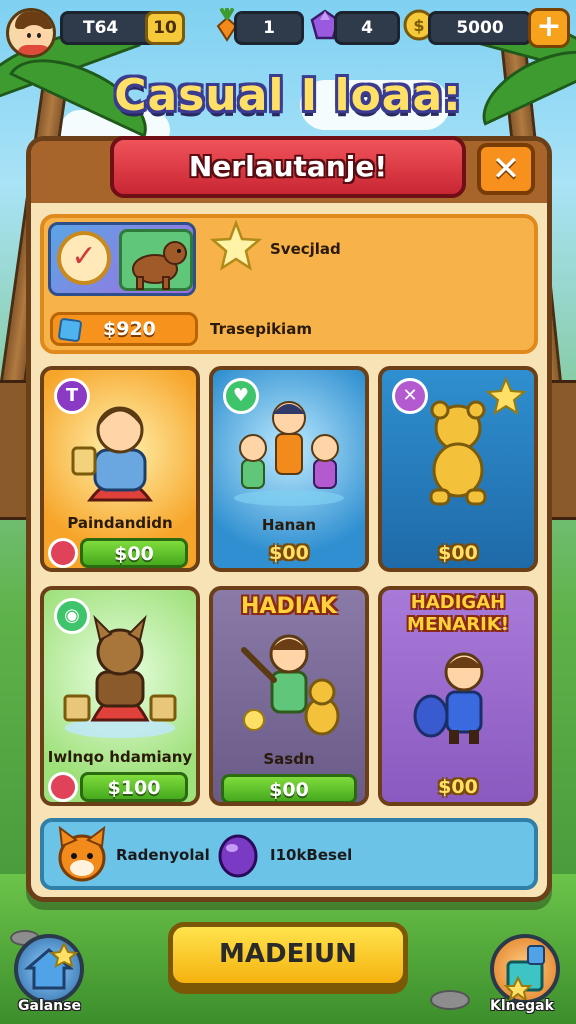 The width and height of the screenshot is (576, 1024). What do you see at coordinates (120, 523) in the screenshot?
I see `card-label: Paindandidn` at bounding box center [120, 523].